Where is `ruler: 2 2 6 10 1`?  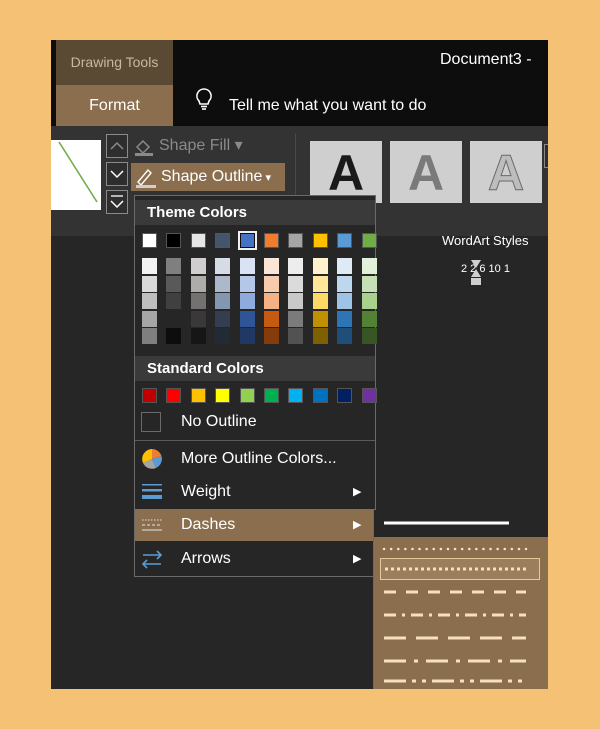
ruler: 2 2 6 10 1 is located at coordinates (485, 269).